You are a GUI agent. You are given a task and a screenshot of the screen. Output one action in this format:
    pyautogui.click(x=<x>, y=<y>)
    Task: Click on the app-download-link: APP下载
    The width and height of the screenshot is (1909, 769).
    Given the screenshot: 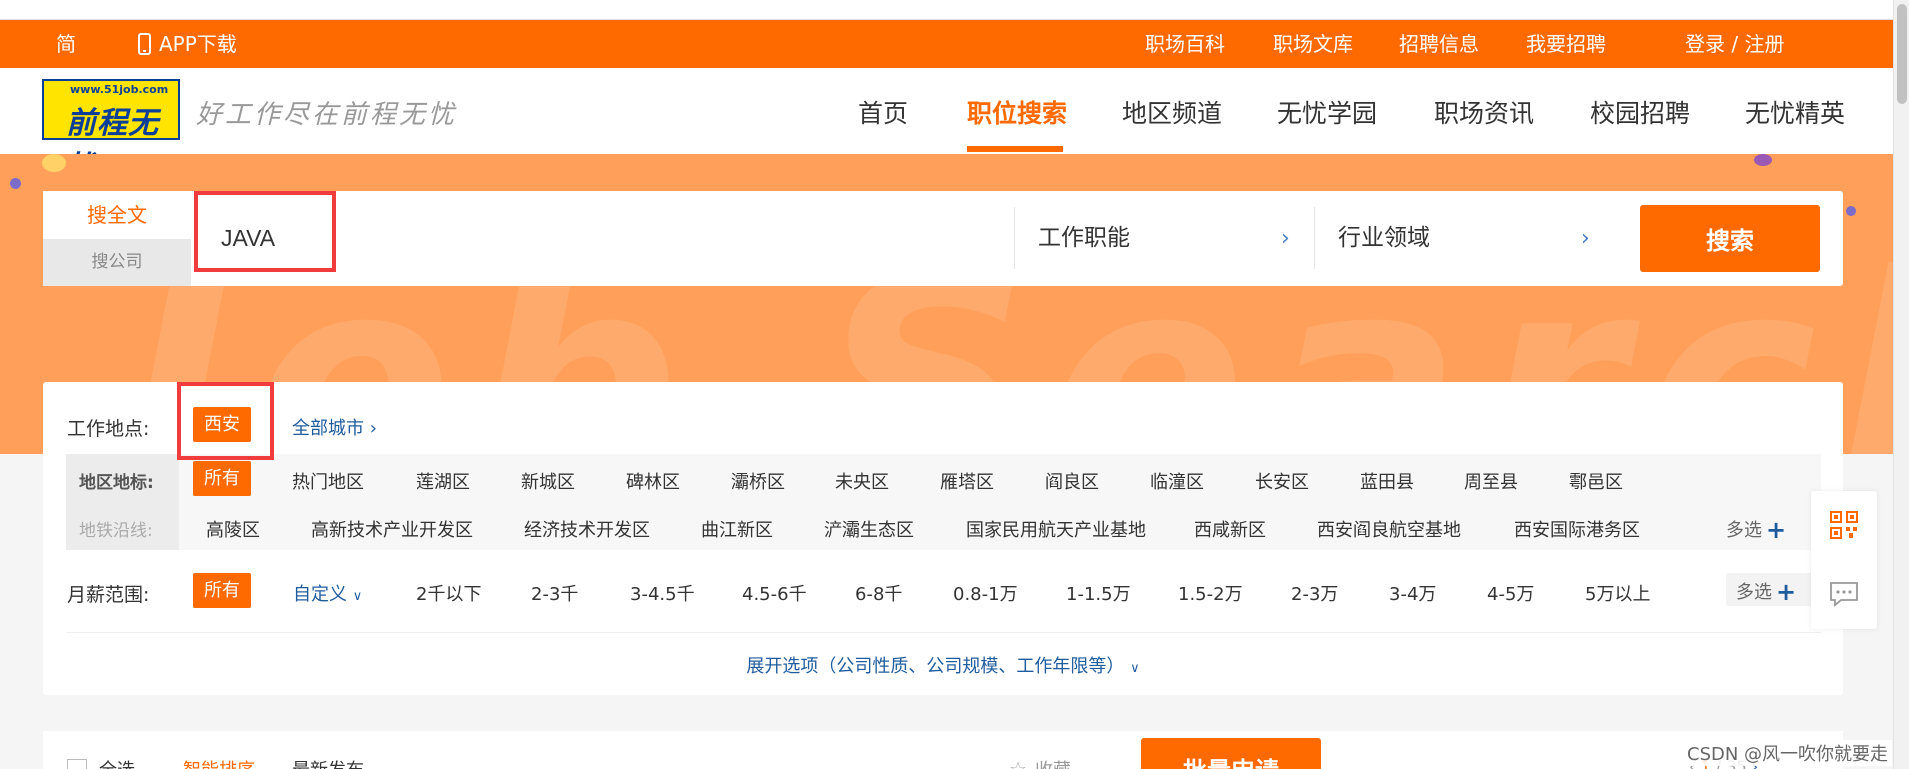 What is the action you would take?
    pyautogui.click(x=187, y=44)
    